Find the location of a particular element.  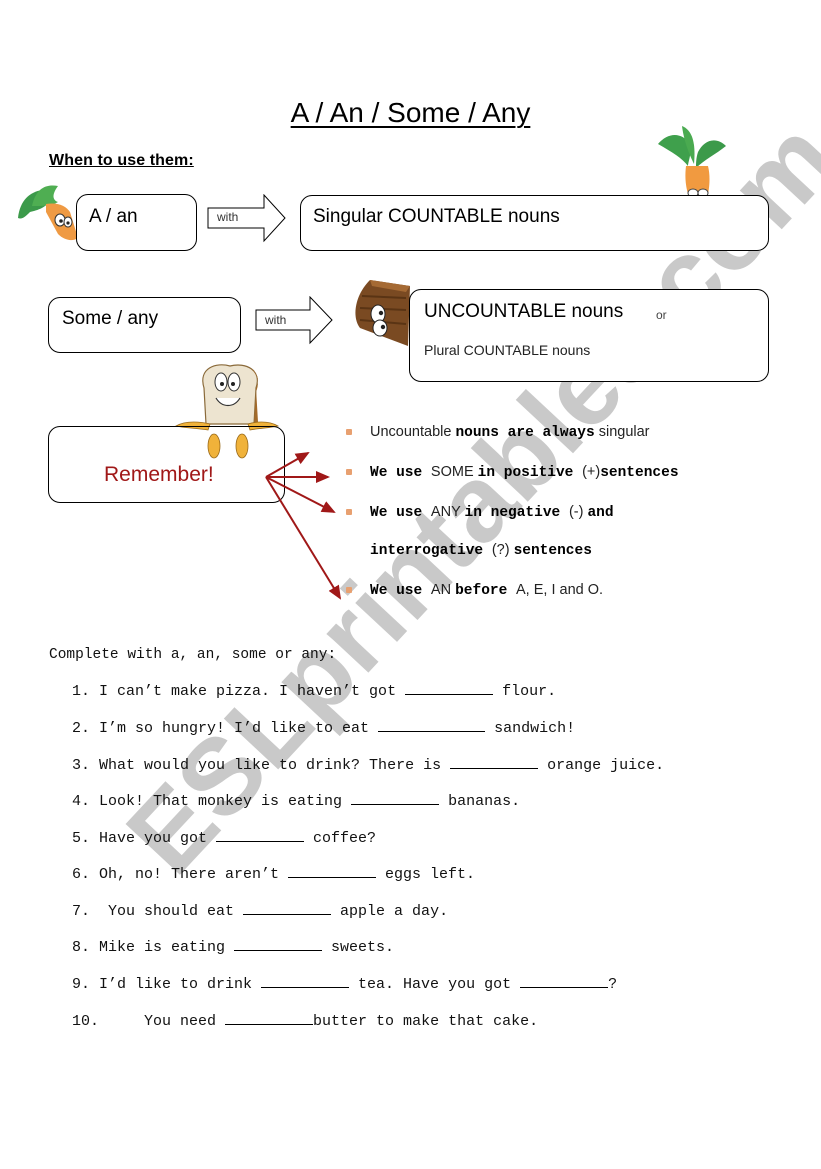

some-any-connector: with is located at coordinates (276, 320).